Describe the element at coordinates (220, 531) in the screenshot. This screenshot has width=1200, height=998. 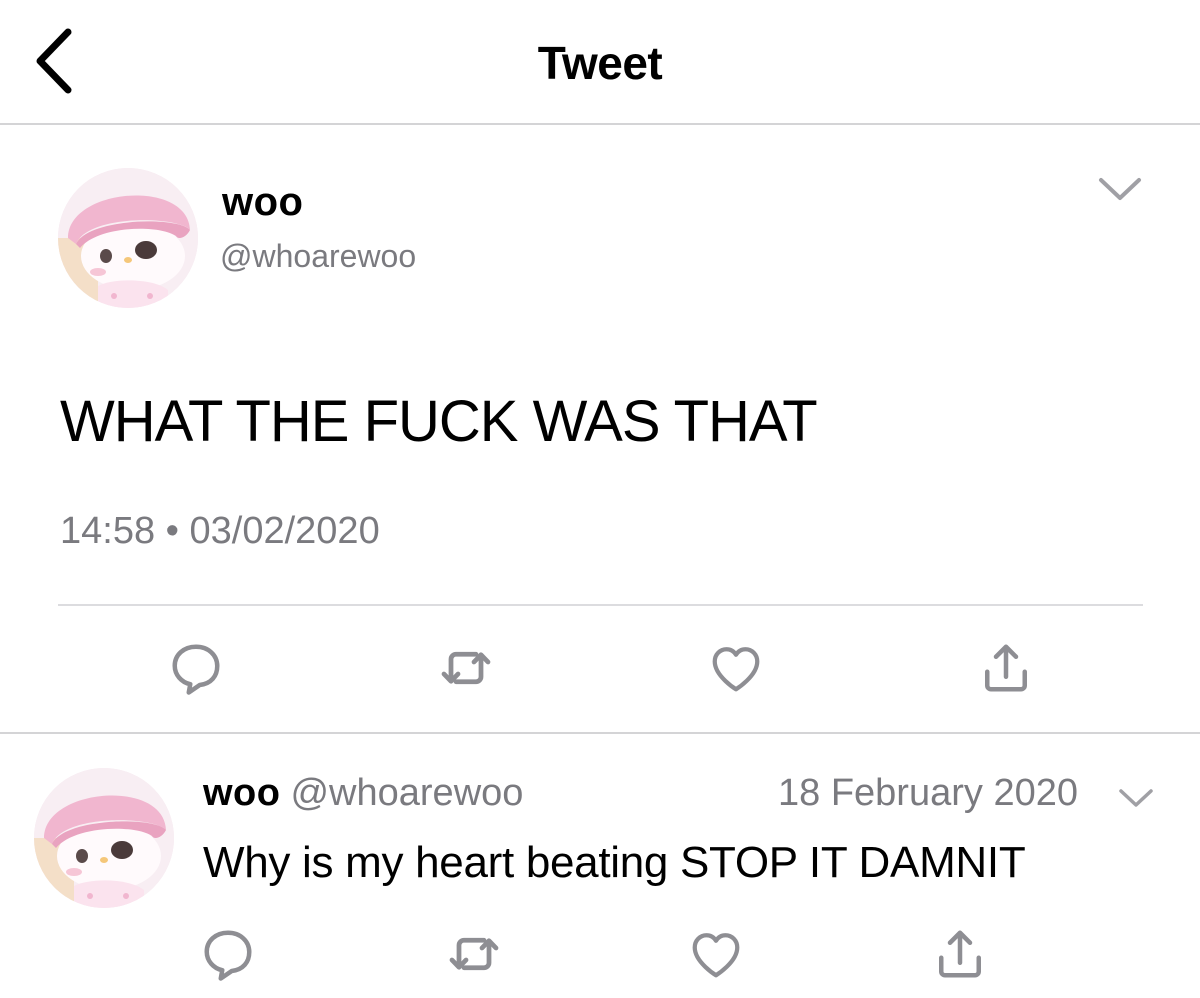
I see `tweet-timestamp: 14:58 • 03/02/2020` at that location.